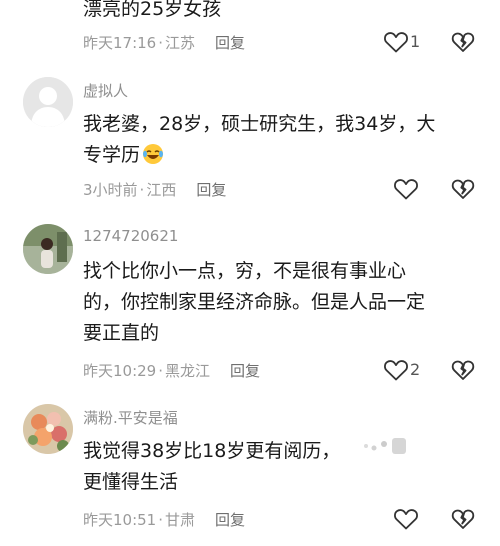 This screenshot has height=546, width=500. I want to click on comment-text: 漂亮的25岁女孩, so click(278, 12).